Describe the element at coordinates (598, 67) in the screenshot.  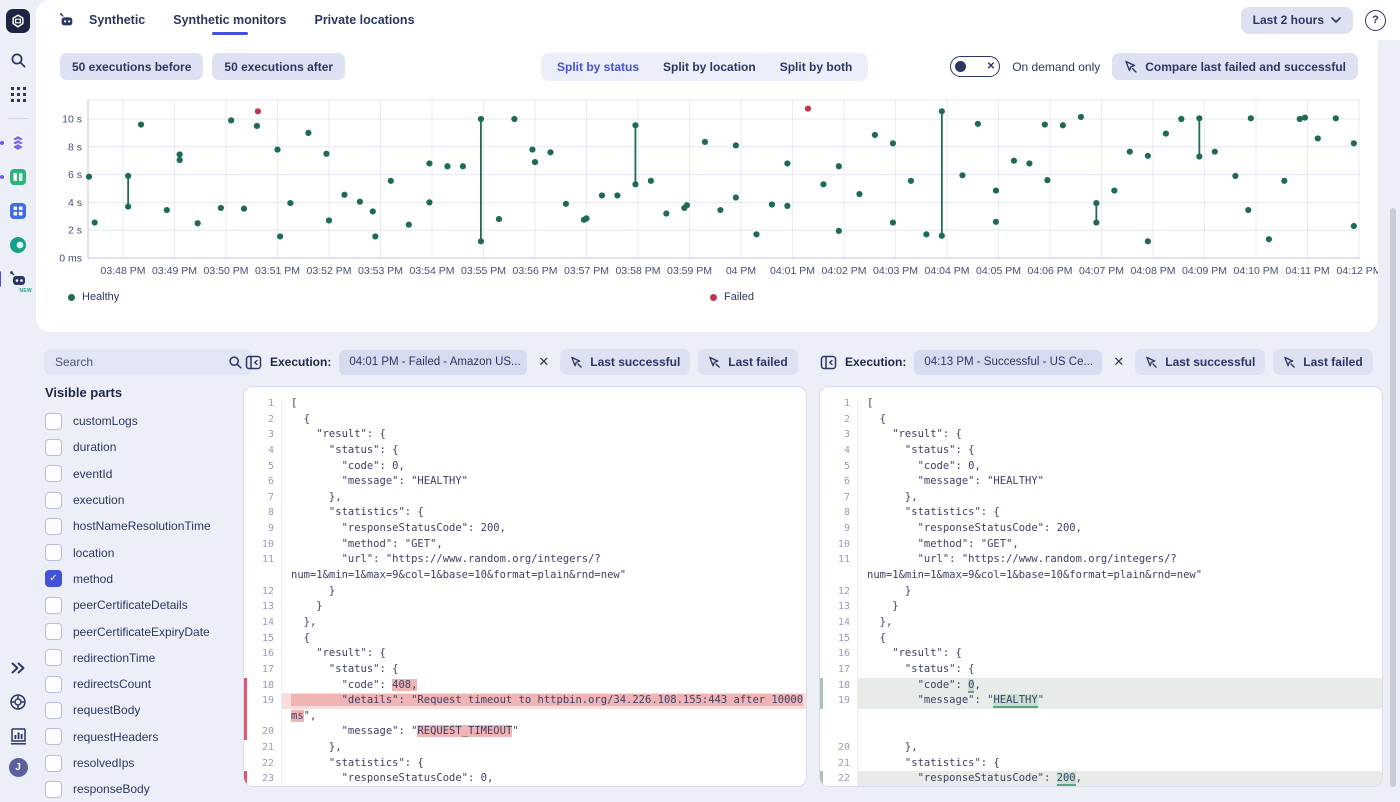
I see `split-by-status: Split by status` at that location.